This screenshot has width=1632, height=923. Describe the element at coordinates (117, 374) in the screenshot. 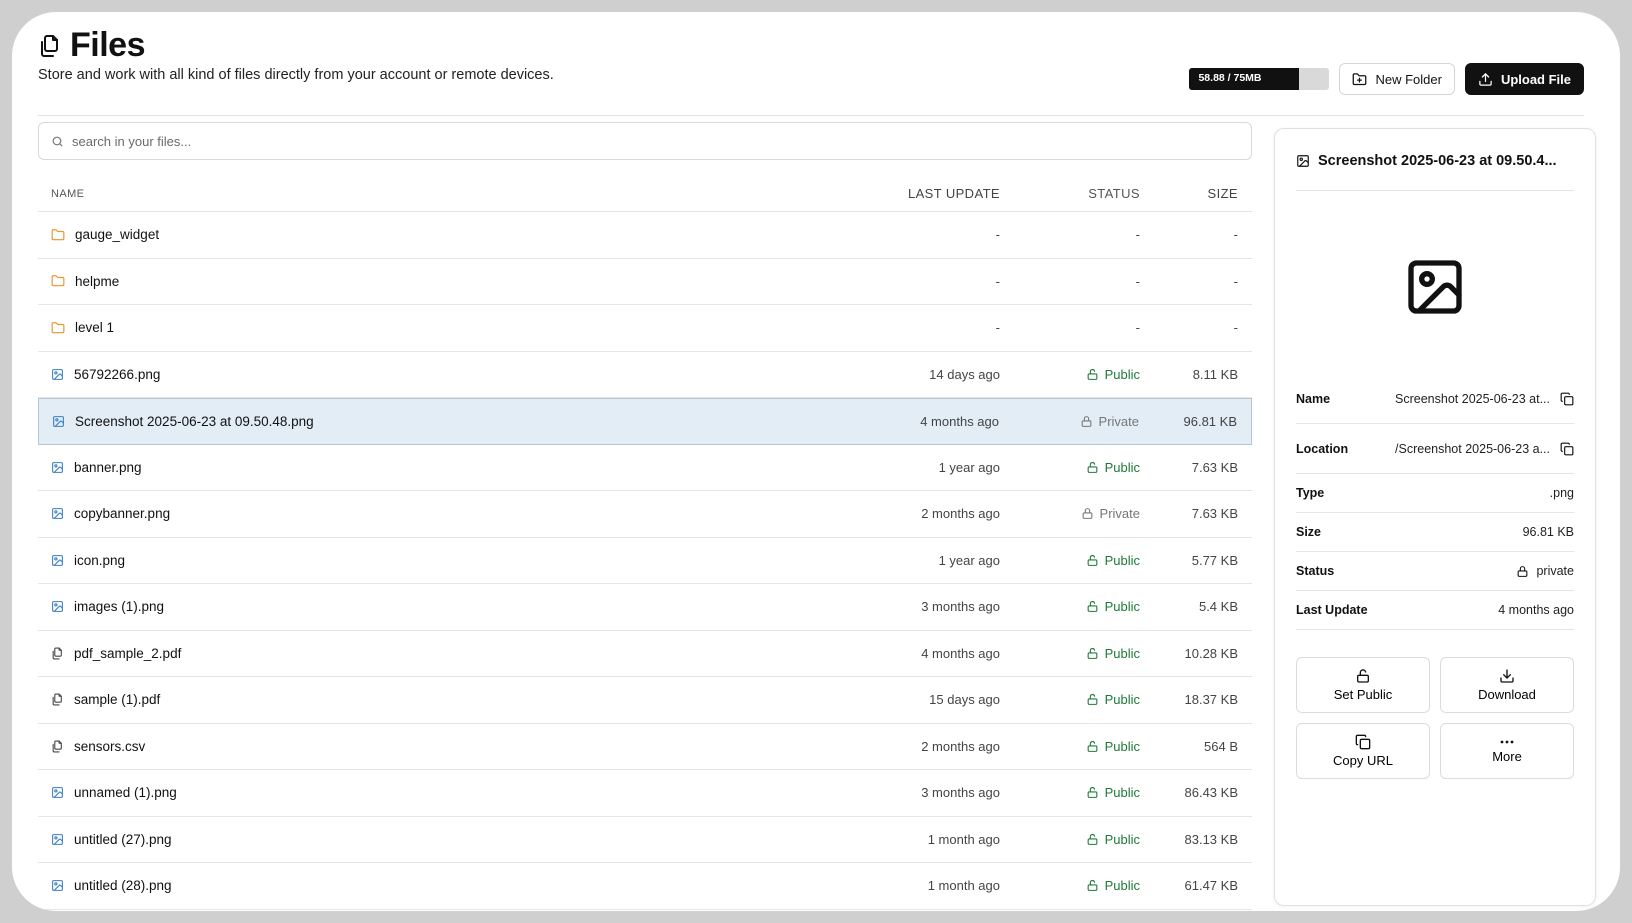

I see `file-name: 56792266.png` at that location.